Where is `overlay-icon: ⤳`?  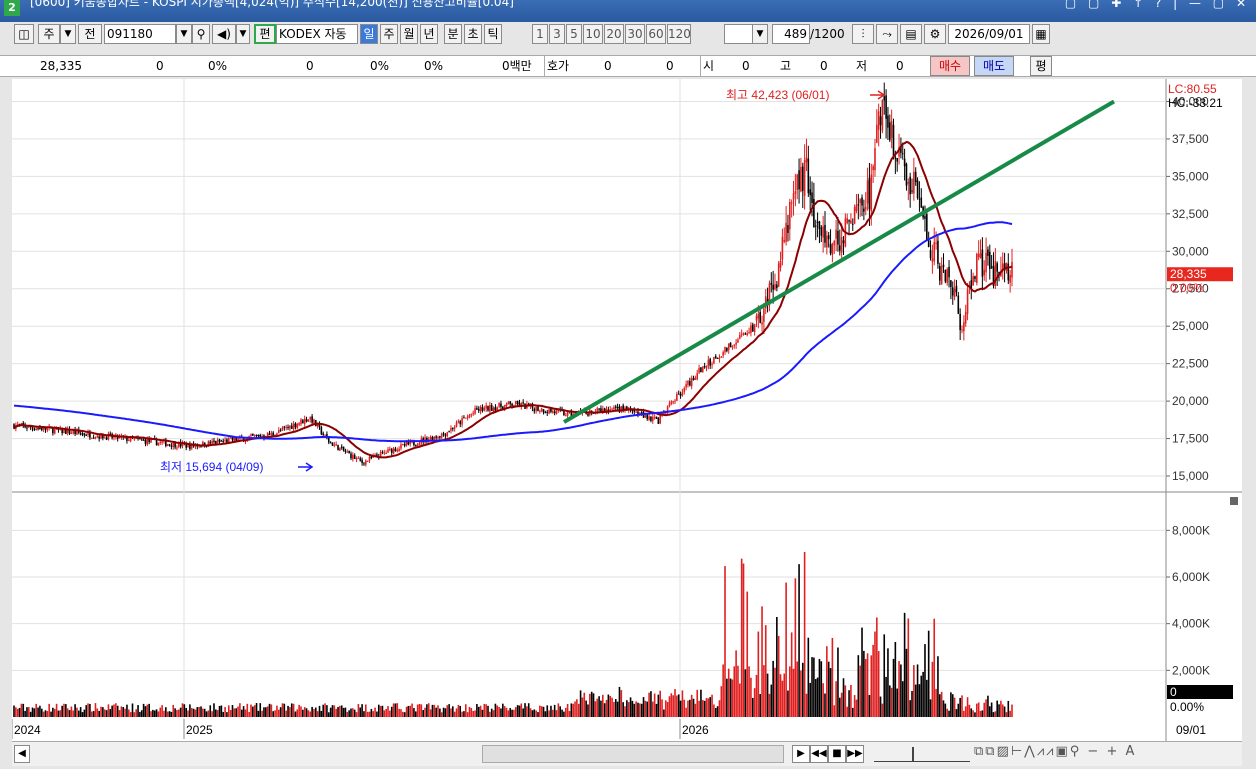
overlay-icon: ⤳ is located at coordinates (887, 34).